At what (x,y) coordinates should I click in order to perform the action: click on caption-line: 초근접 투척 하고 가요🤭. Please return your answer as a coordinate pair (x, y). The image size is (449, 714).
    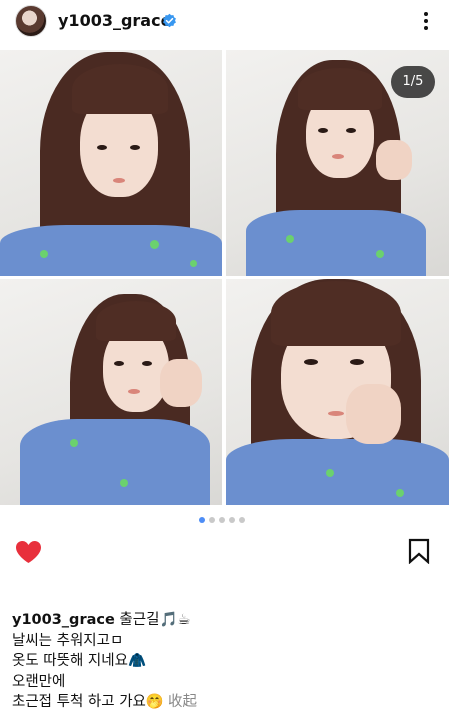
    Looking at the image, I should click on (88, 702).